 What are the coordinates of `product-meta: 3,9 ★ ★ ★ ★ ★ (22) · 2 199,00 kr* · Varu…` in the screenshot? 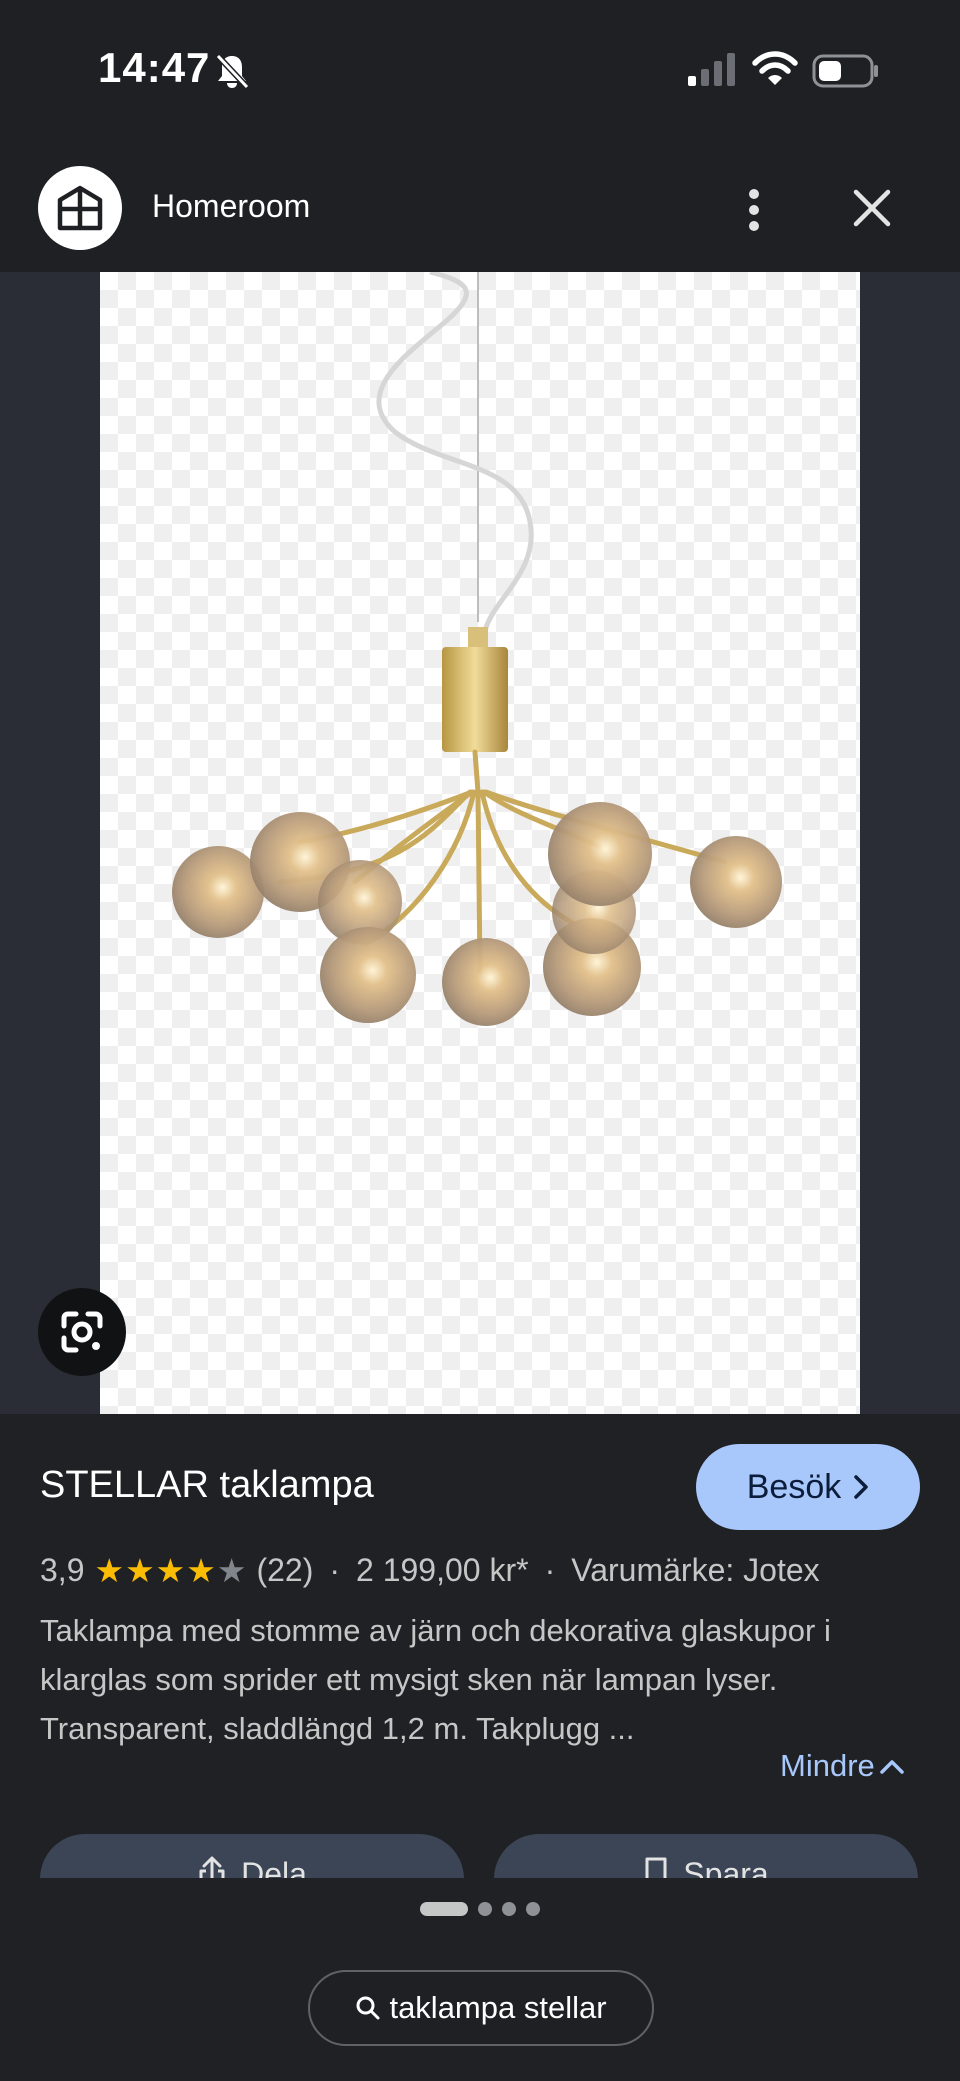 It's located at (430, 1570).